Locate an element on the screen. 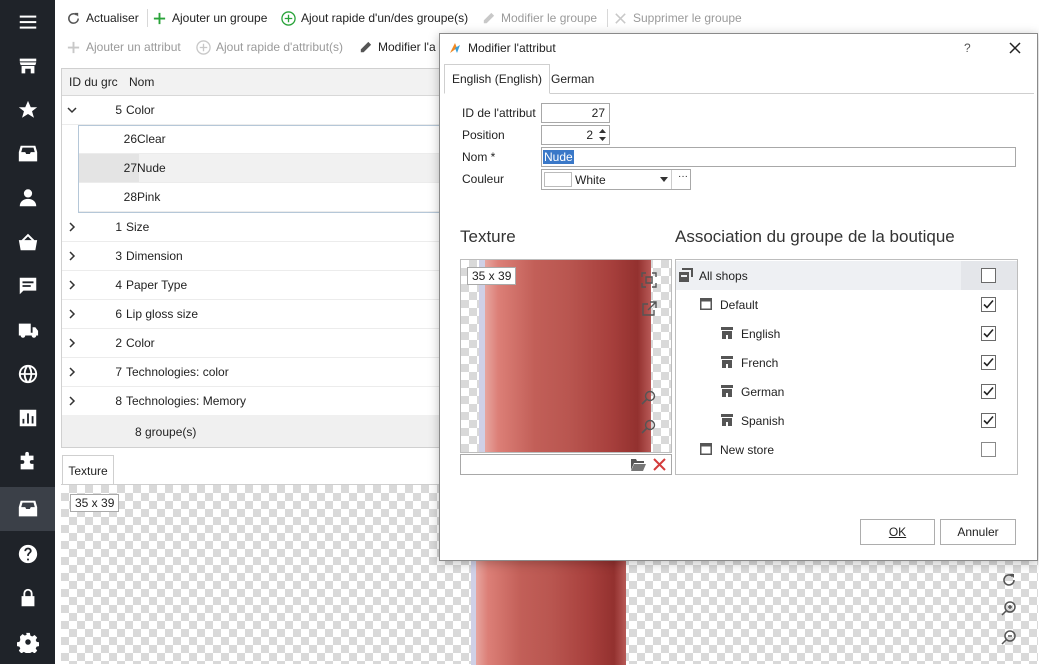 The width and height of the screenshot is (1039, 665). checkbox-french is located at coordinates (988, 362).